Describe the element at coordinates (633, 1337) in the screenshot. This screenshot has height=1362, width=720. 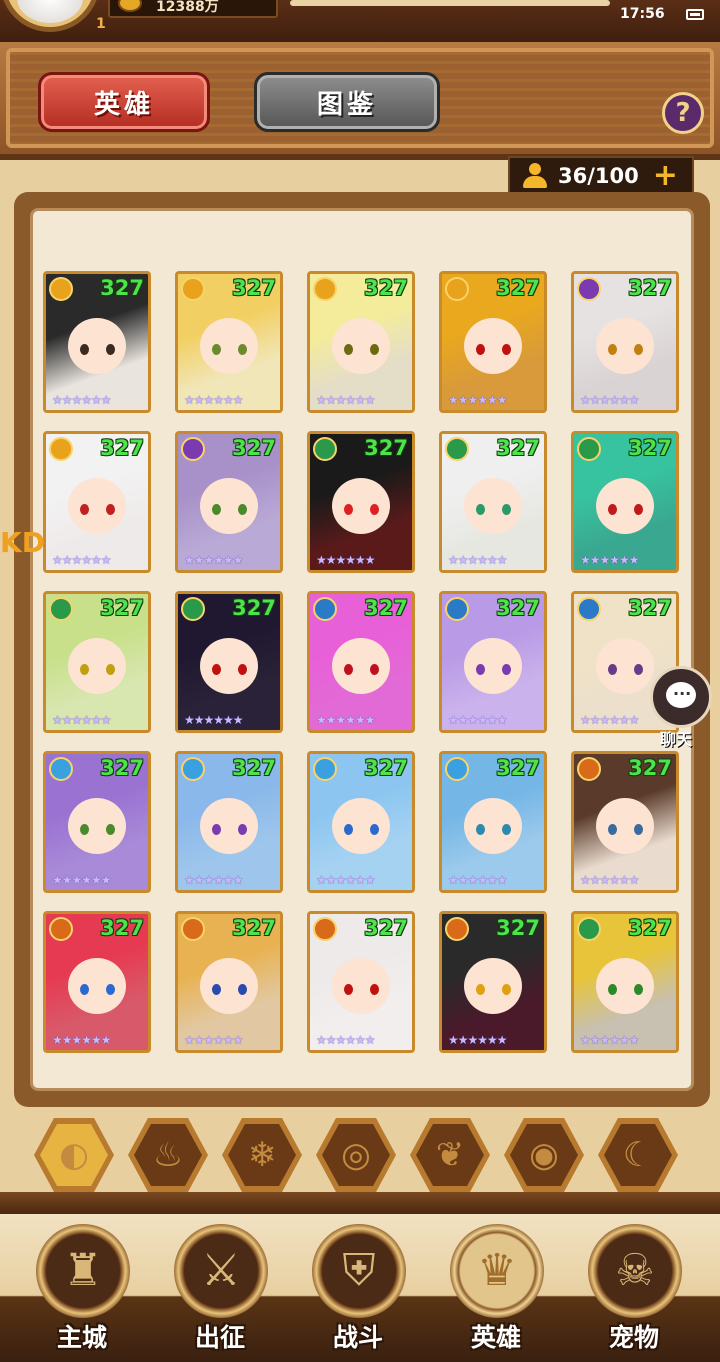
I see `nav-label: 宠物` at that location.